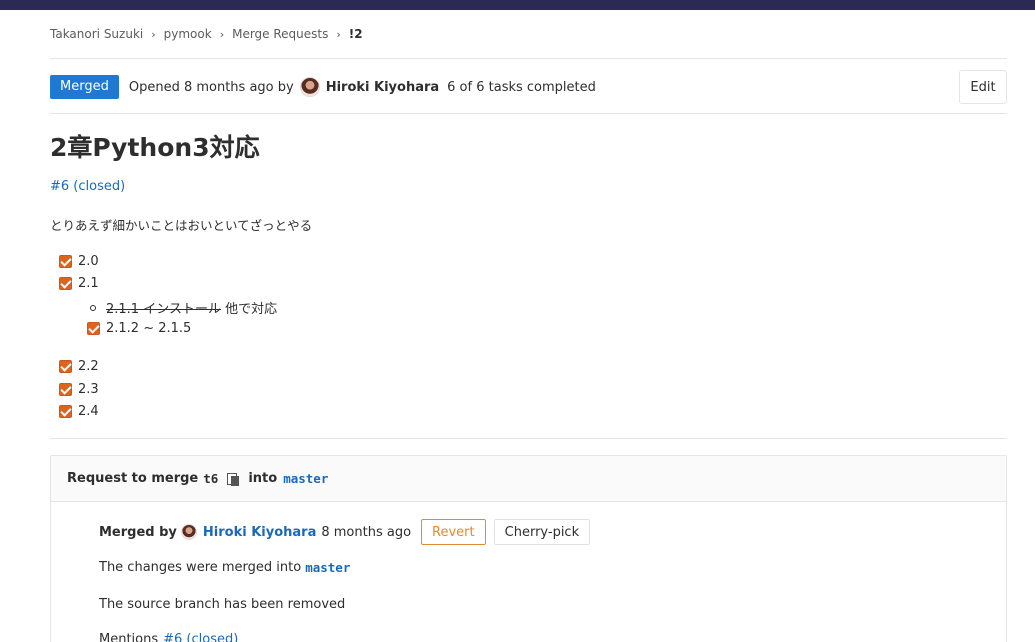 The height and width of the screenshot is (642, 1035). I want to click on changes-text: The changes were merged into, so click(200, 567).